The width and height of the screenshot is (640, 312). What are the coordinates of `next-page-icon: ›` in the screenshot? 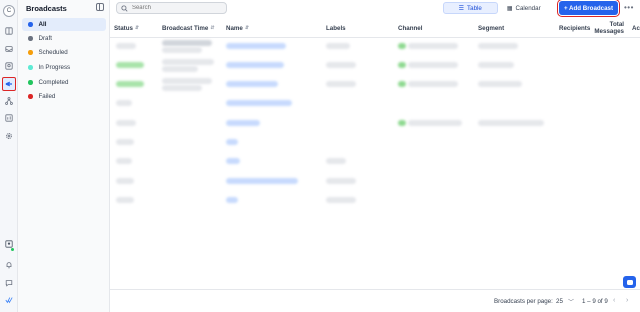 It's located at (627, 300).